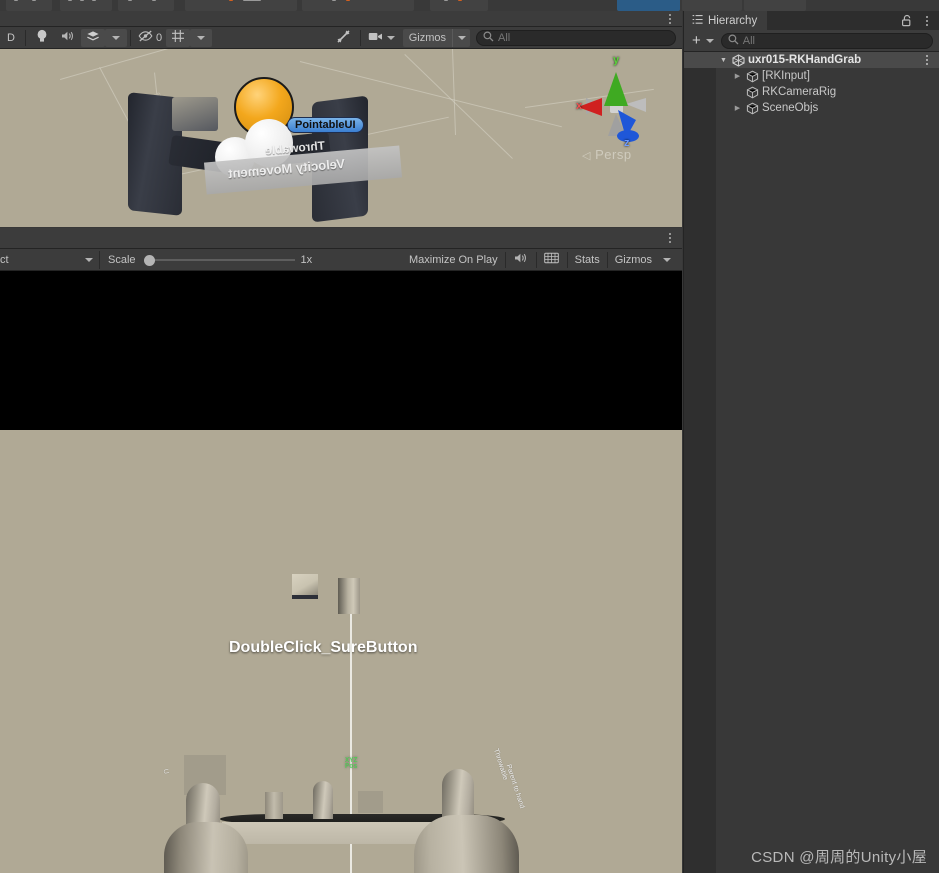 The height and width of the screenshot is (873, 939). Describe the element at coordinates (122, 259) in the screenshot. I see `scale-label: Scale` at that location.